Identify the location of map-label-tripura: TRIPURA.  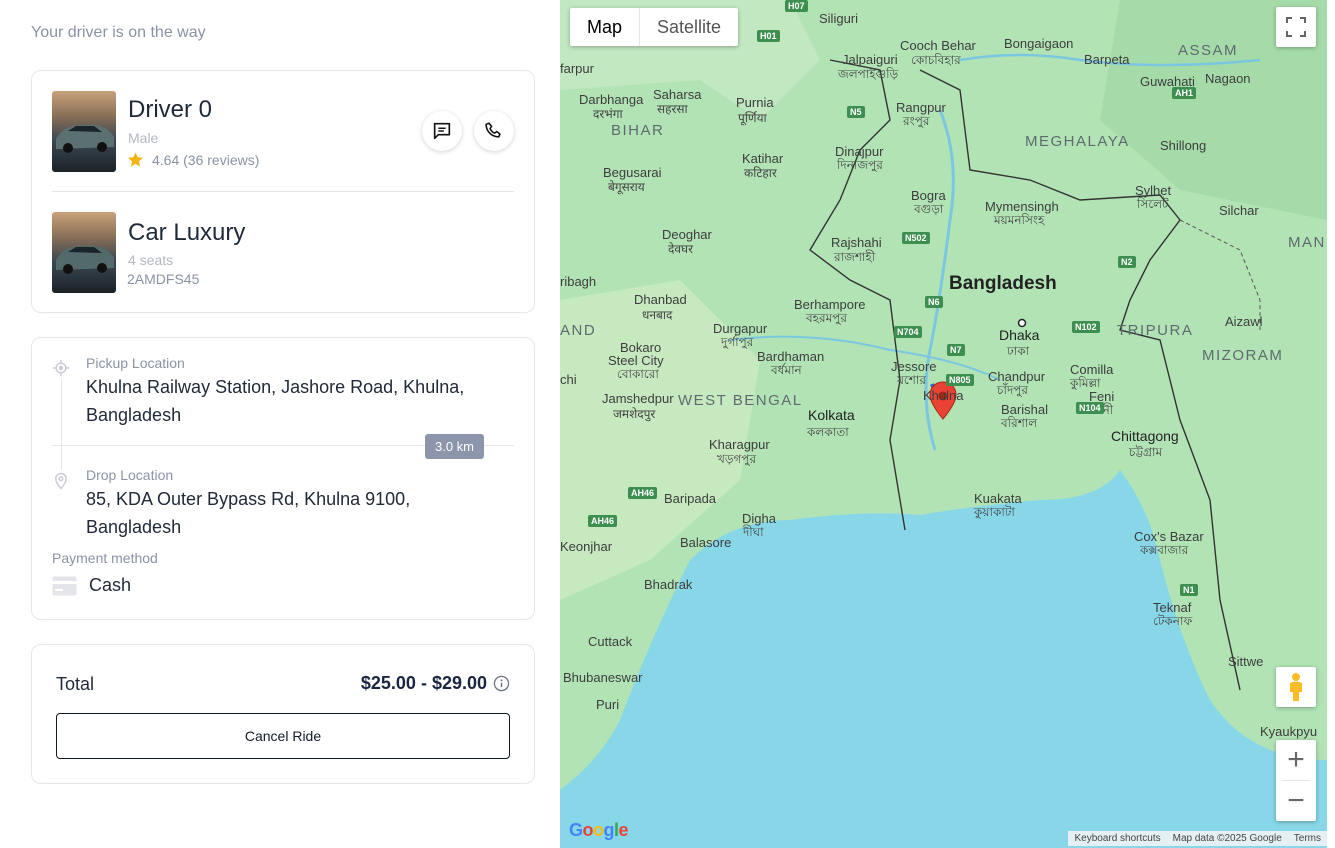
(1155, 330).